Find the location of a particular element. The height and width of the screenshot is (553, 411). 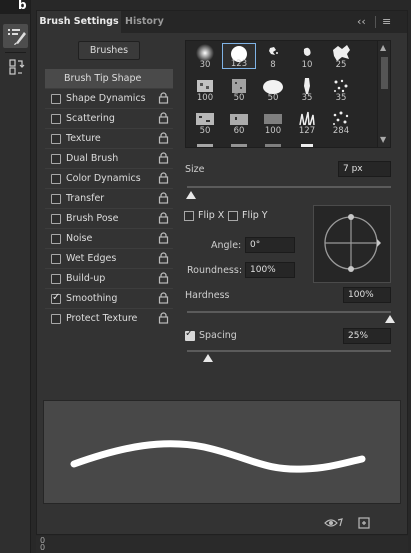

spacing-checkbox is located at coordinates (190, 334).